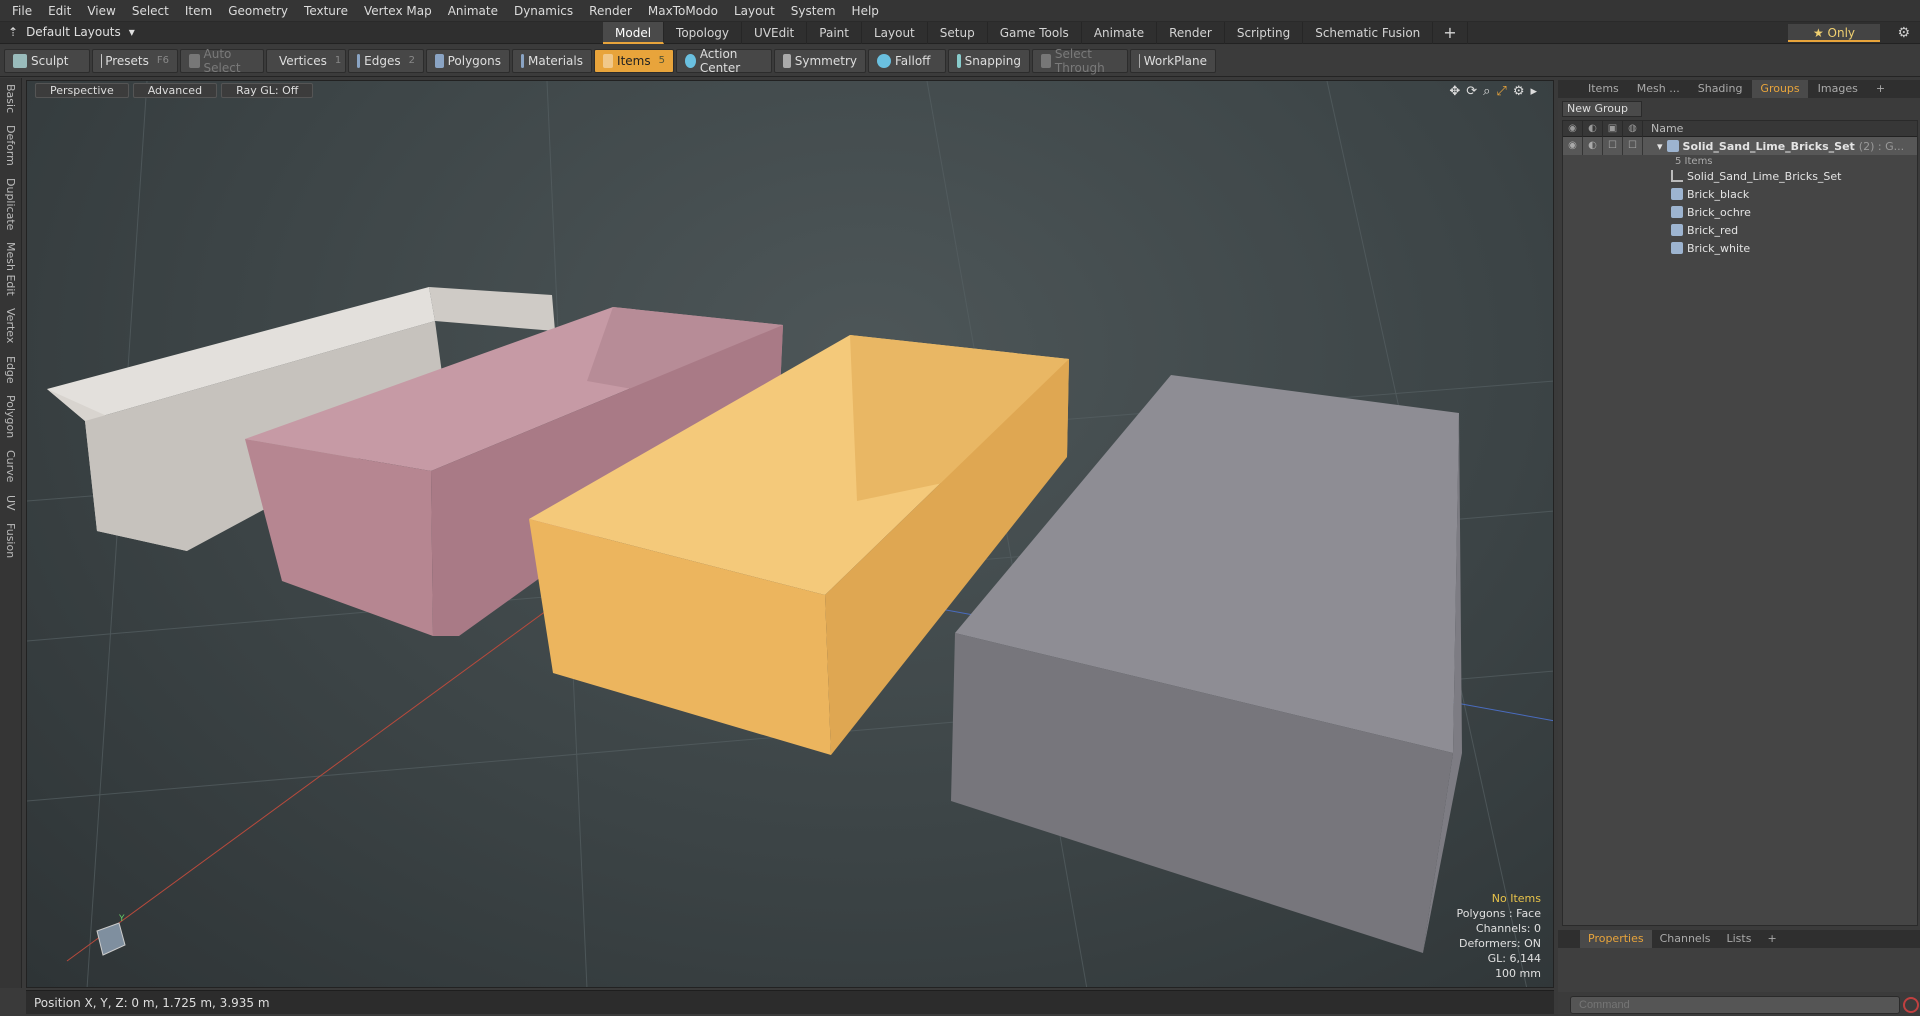 This screenshot has height=1016, width=1920. I want to click on only-button: ★ Only, so click(1834, 33).